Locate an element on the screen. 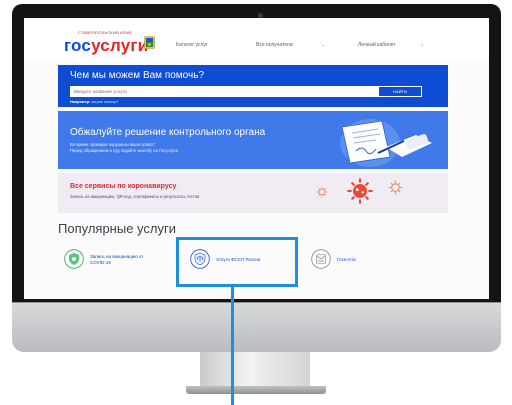  logo-wordmark: госуслуги is located at coordinates (106, 45).